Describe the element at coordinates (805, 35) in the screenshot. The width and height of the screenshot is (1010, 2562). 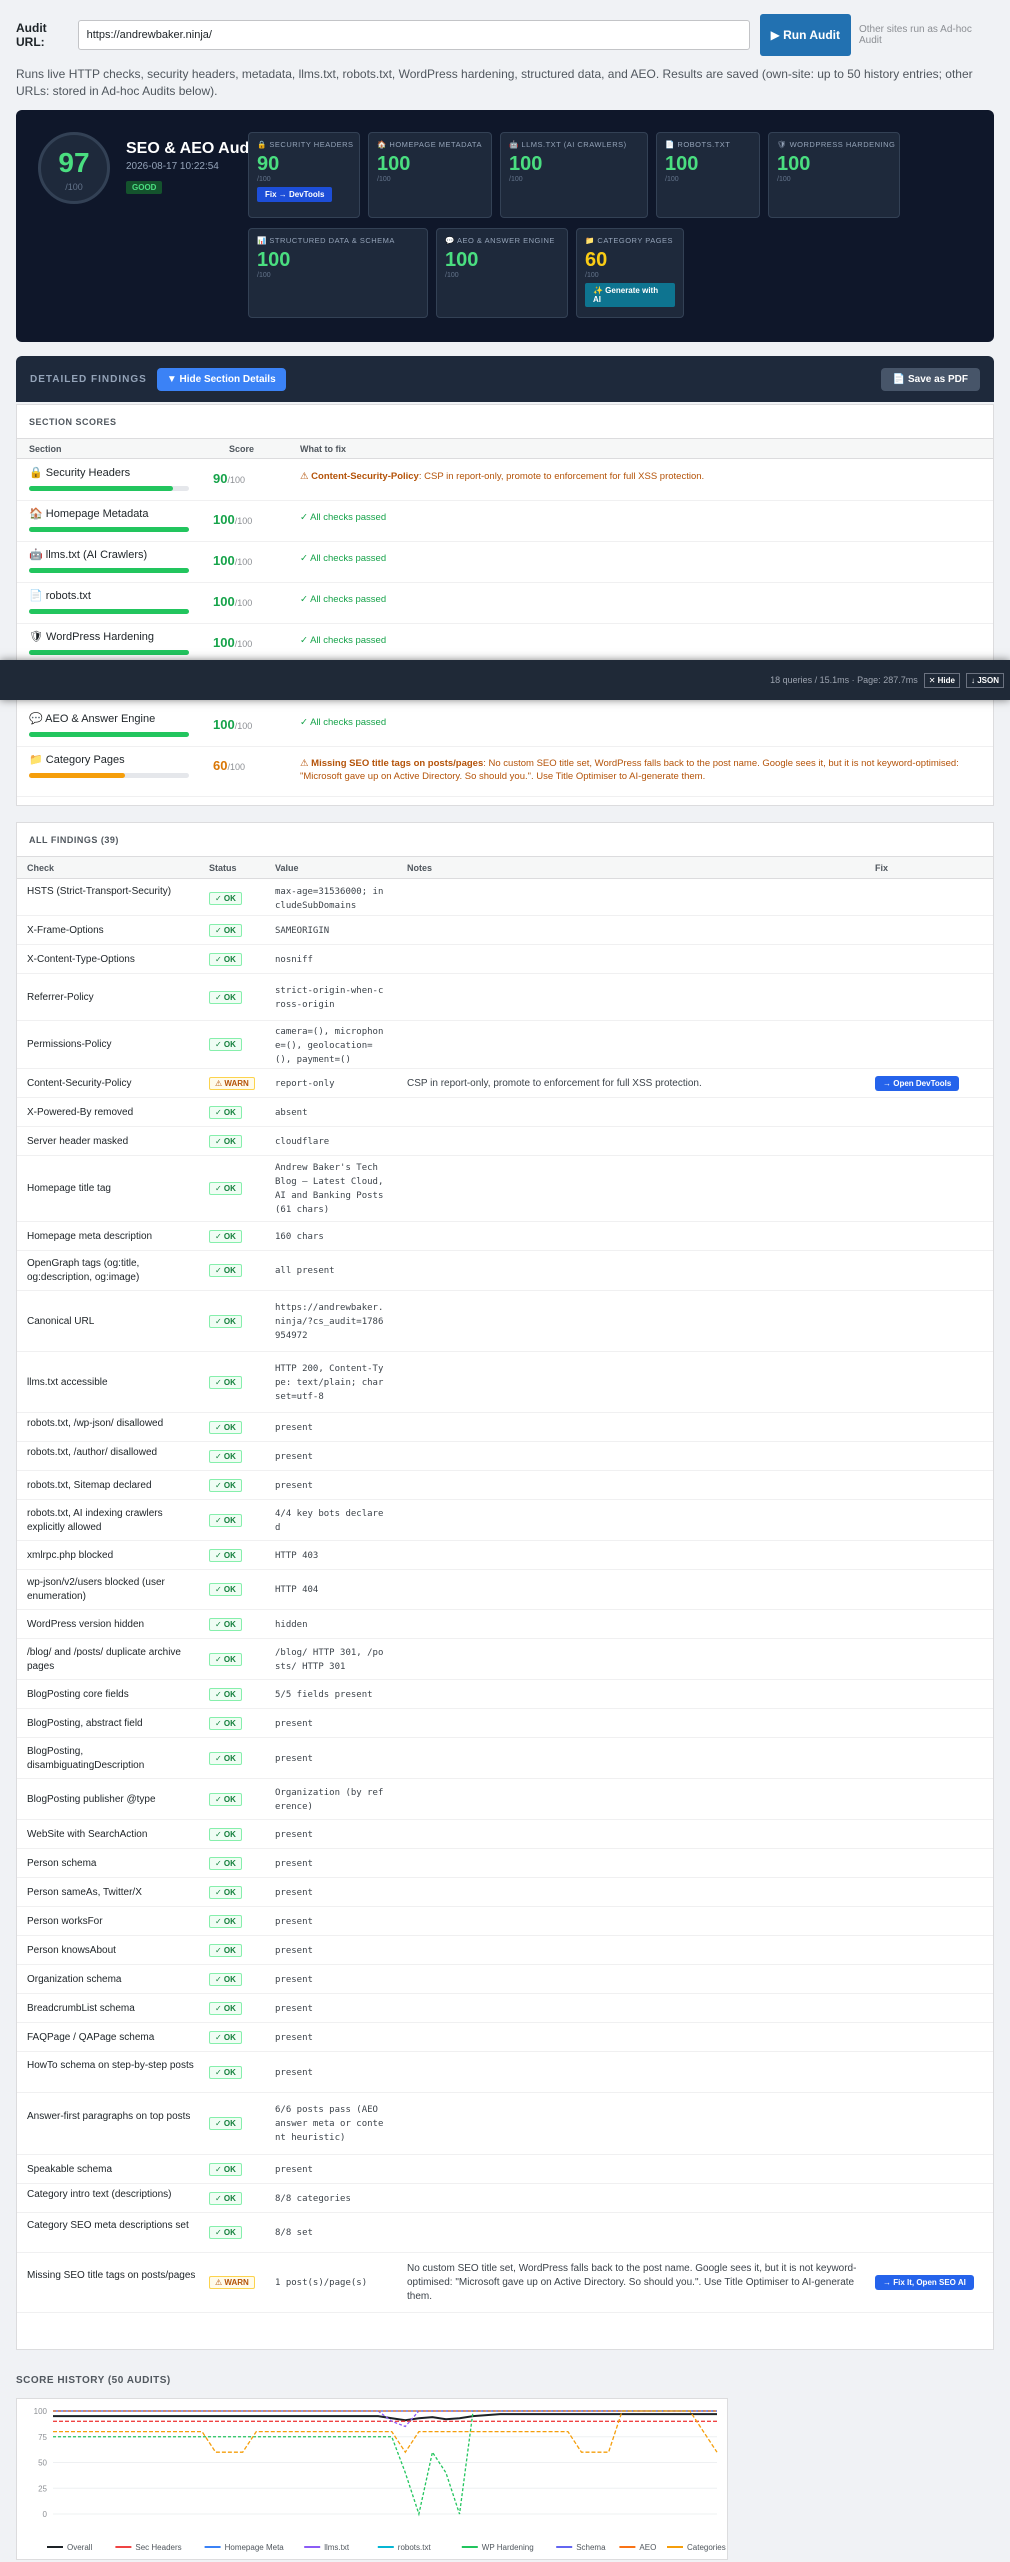
I see `run-audit-button: ▶ Run Audit` at that location.